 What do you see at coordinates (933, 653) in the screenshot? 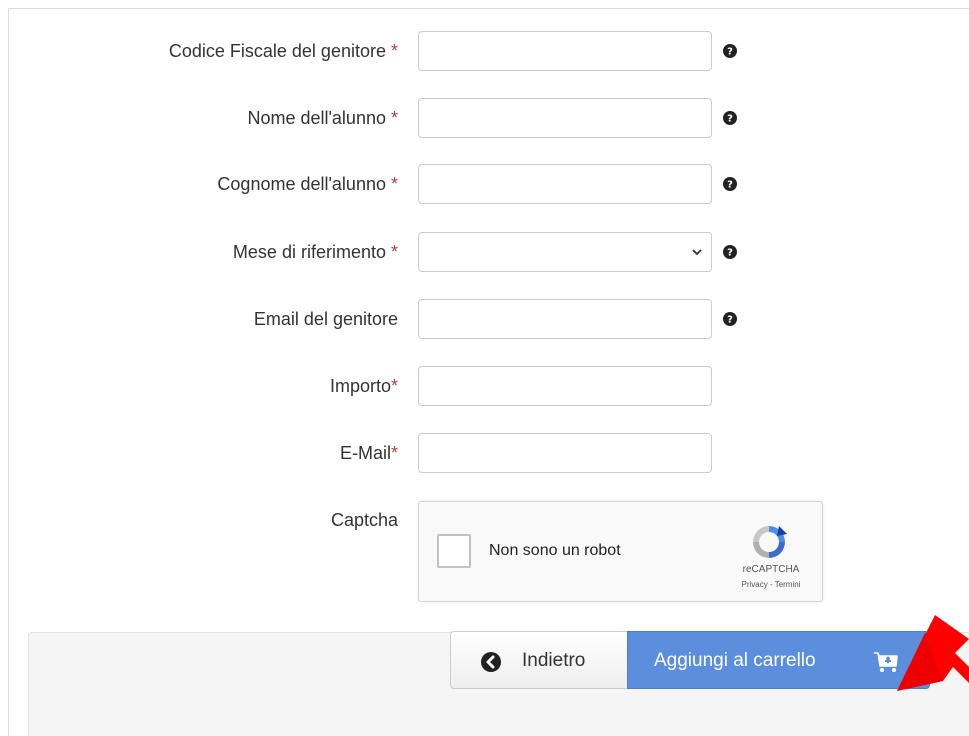
I see `red-arrow-icon` at bounding box center [933, 653].